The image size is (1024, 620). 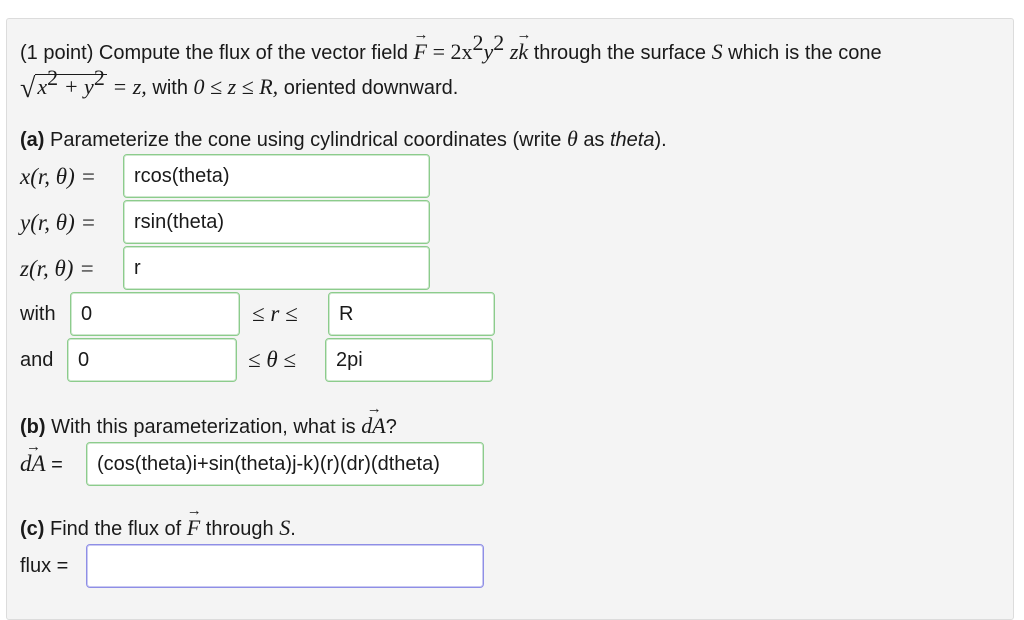 What do you see at coordinates (420, 52) in the screenshot?
I see `F-vector: F` at bounding box center [420, 52].